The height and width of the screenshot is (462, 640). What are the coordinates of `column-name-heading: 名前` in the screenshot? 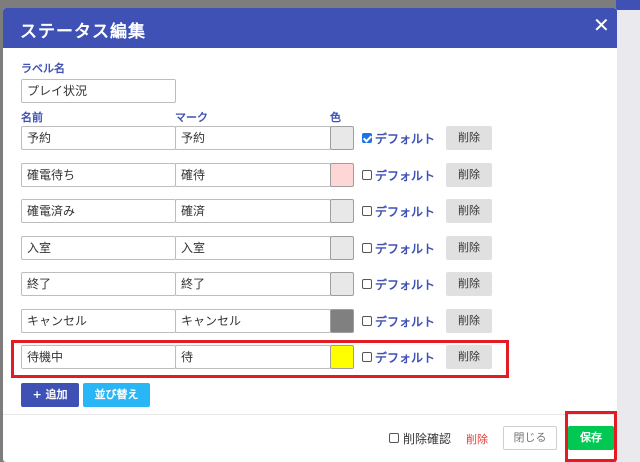 It's located at (32, 117).